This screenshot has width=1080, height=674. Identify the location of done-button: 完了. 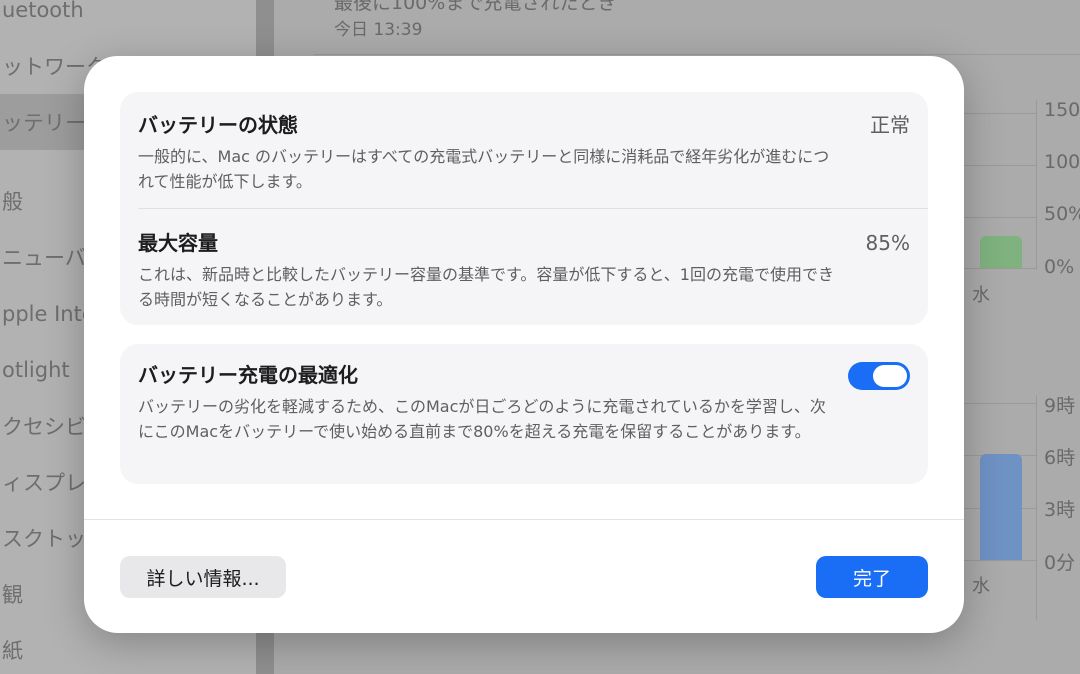
(872, 577).